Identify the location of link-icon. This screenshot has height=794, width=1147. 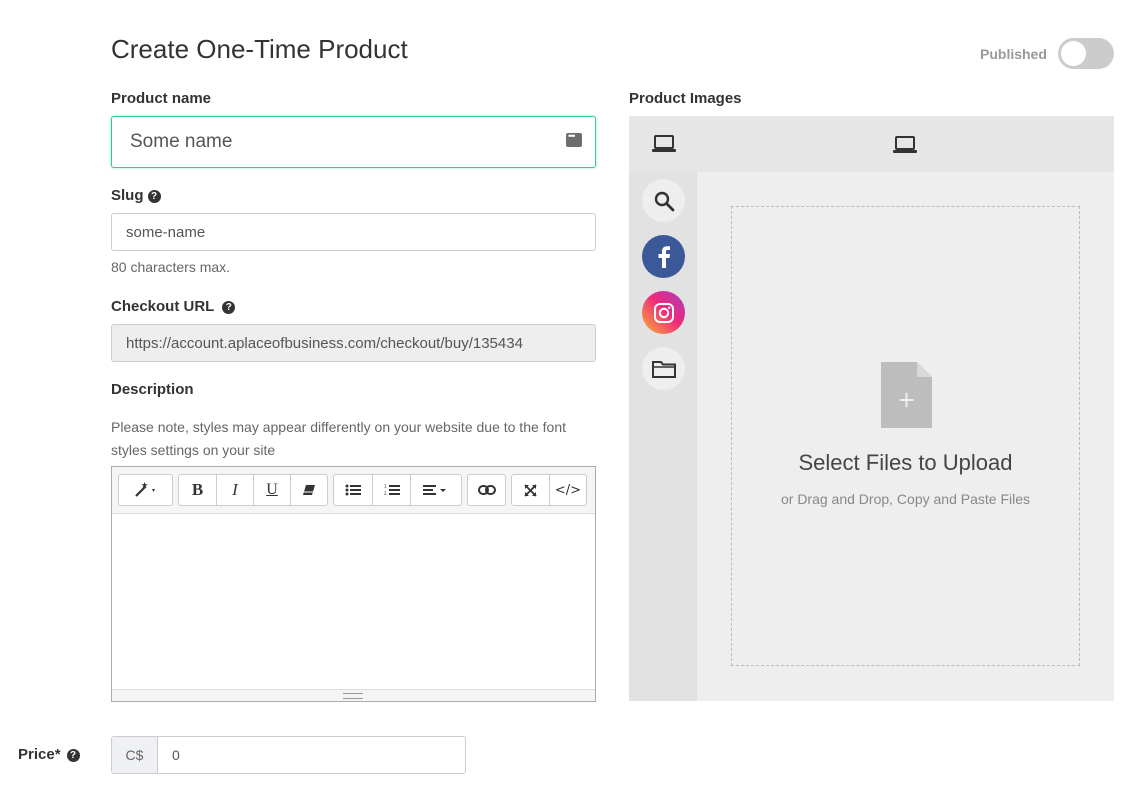
(486, 490).